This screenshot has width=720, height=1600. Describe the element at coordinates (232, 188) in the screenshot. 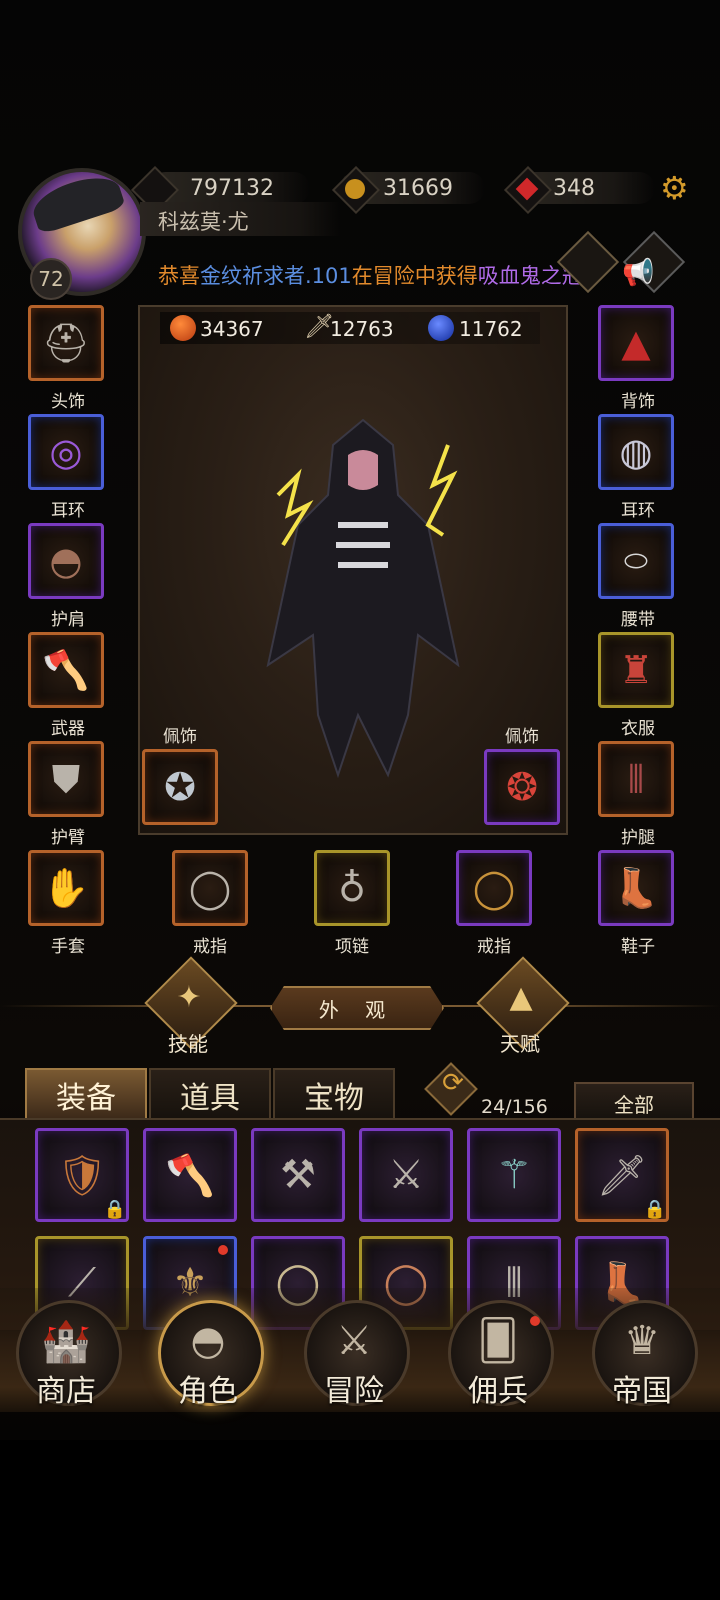

I see `energy-value: 797132` at that location.